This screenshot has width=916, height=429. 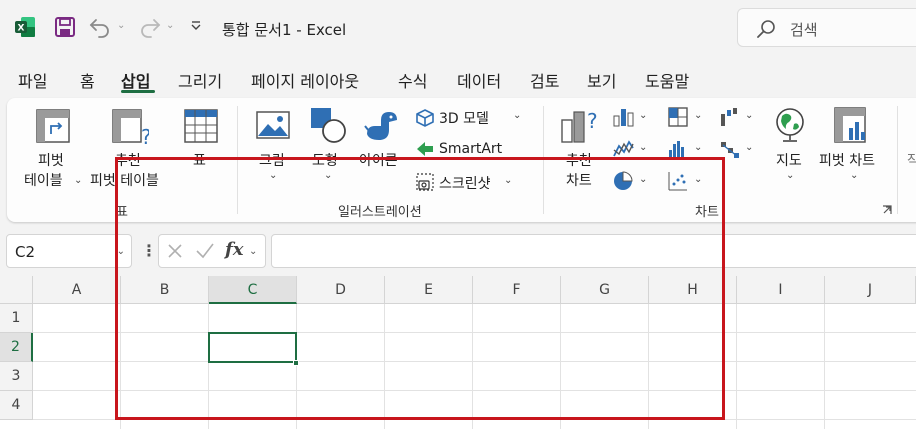 What do you see at coordinates (128, 161) in the screenshot?
I see `recommended-pivot-label-1: 추천` at bounding box center [128, 161].